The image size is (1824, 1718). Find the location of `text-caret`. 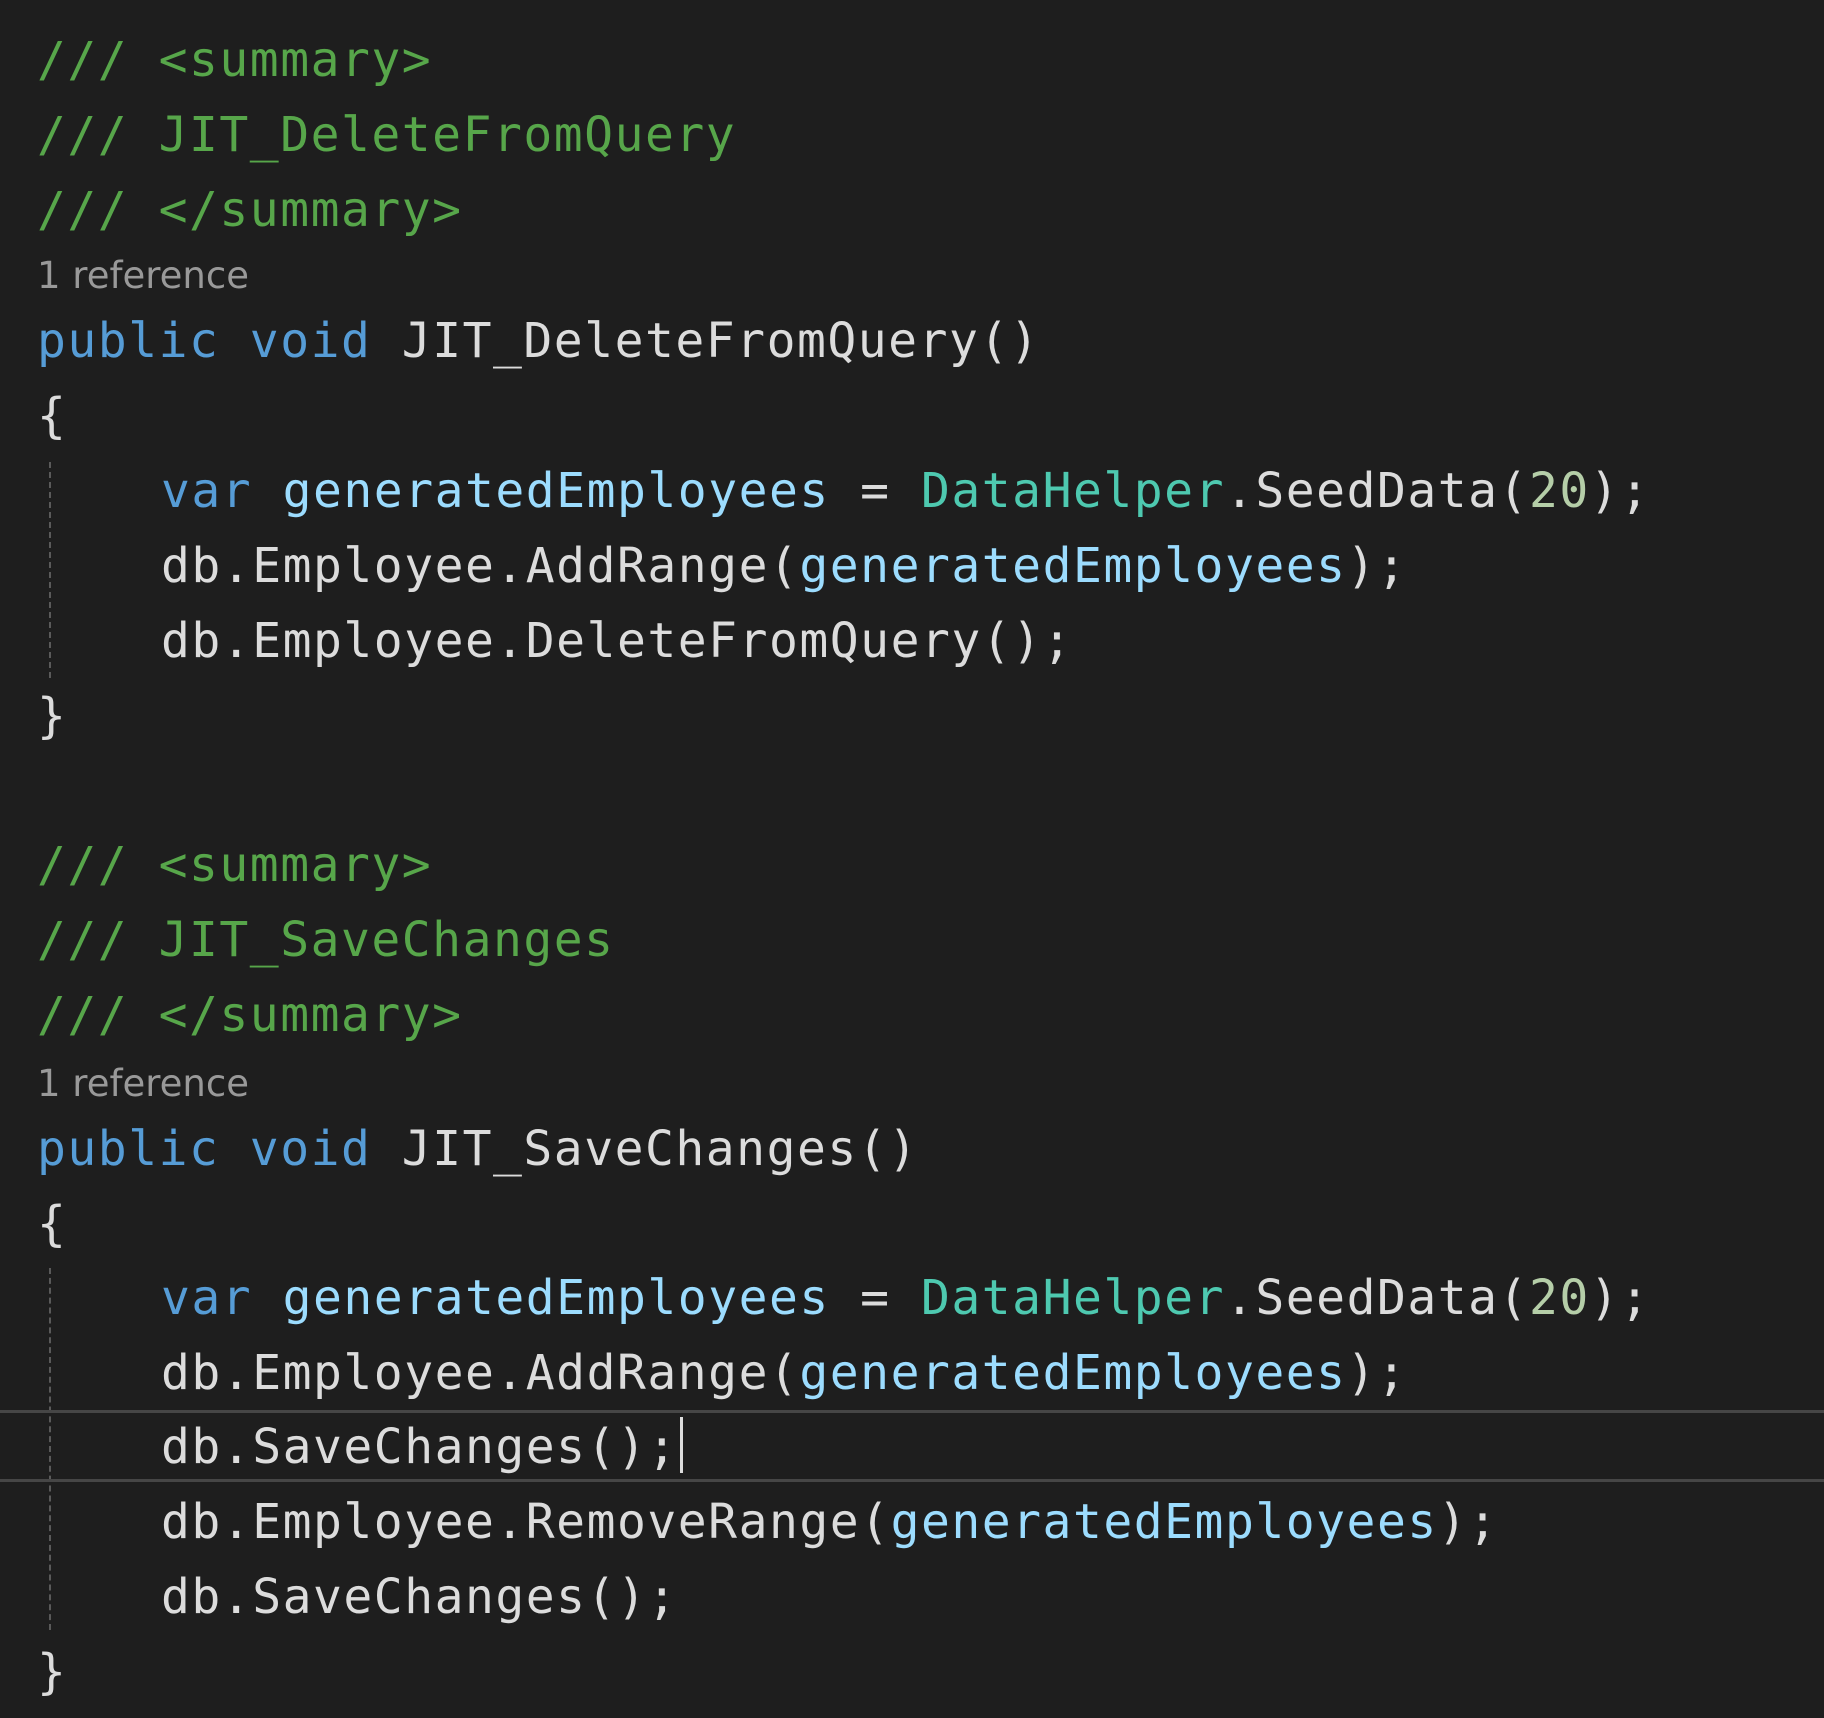

text-caret is located at coordinates (681, 1445).